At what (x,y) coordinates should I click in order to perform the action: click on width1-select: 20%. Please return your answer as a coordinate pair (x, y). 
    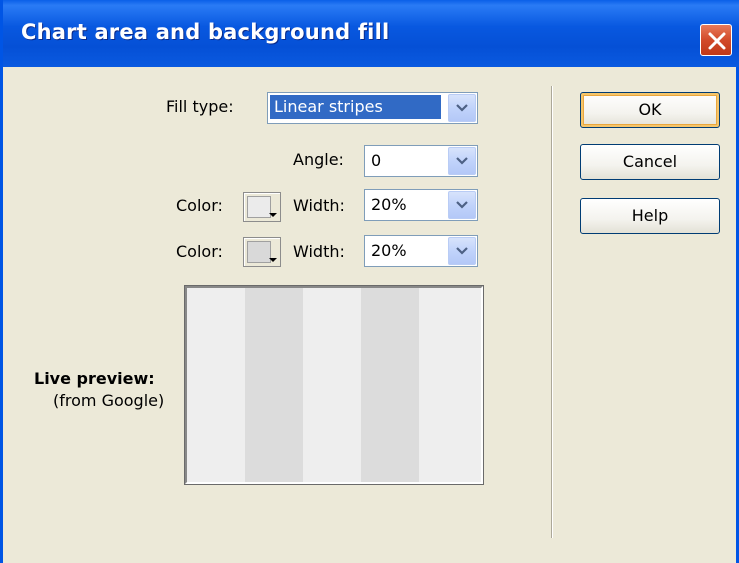
    Looking at the image, I should click on (421, 205).